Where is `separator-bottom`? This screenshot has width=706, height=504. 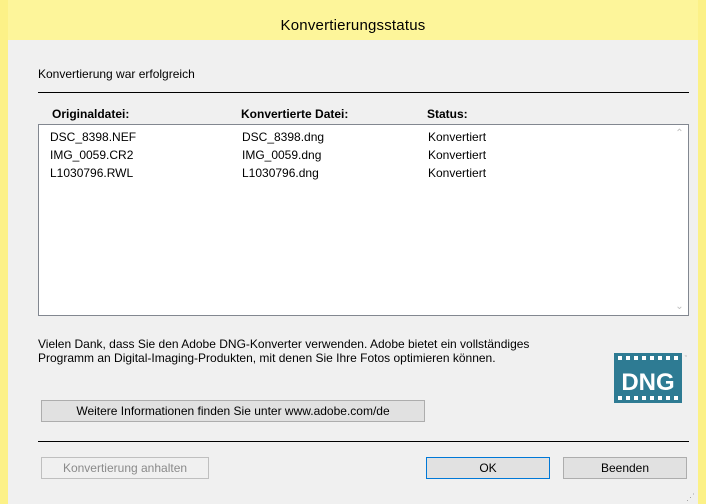
separator-bottom is located at coordinates (363, 441).